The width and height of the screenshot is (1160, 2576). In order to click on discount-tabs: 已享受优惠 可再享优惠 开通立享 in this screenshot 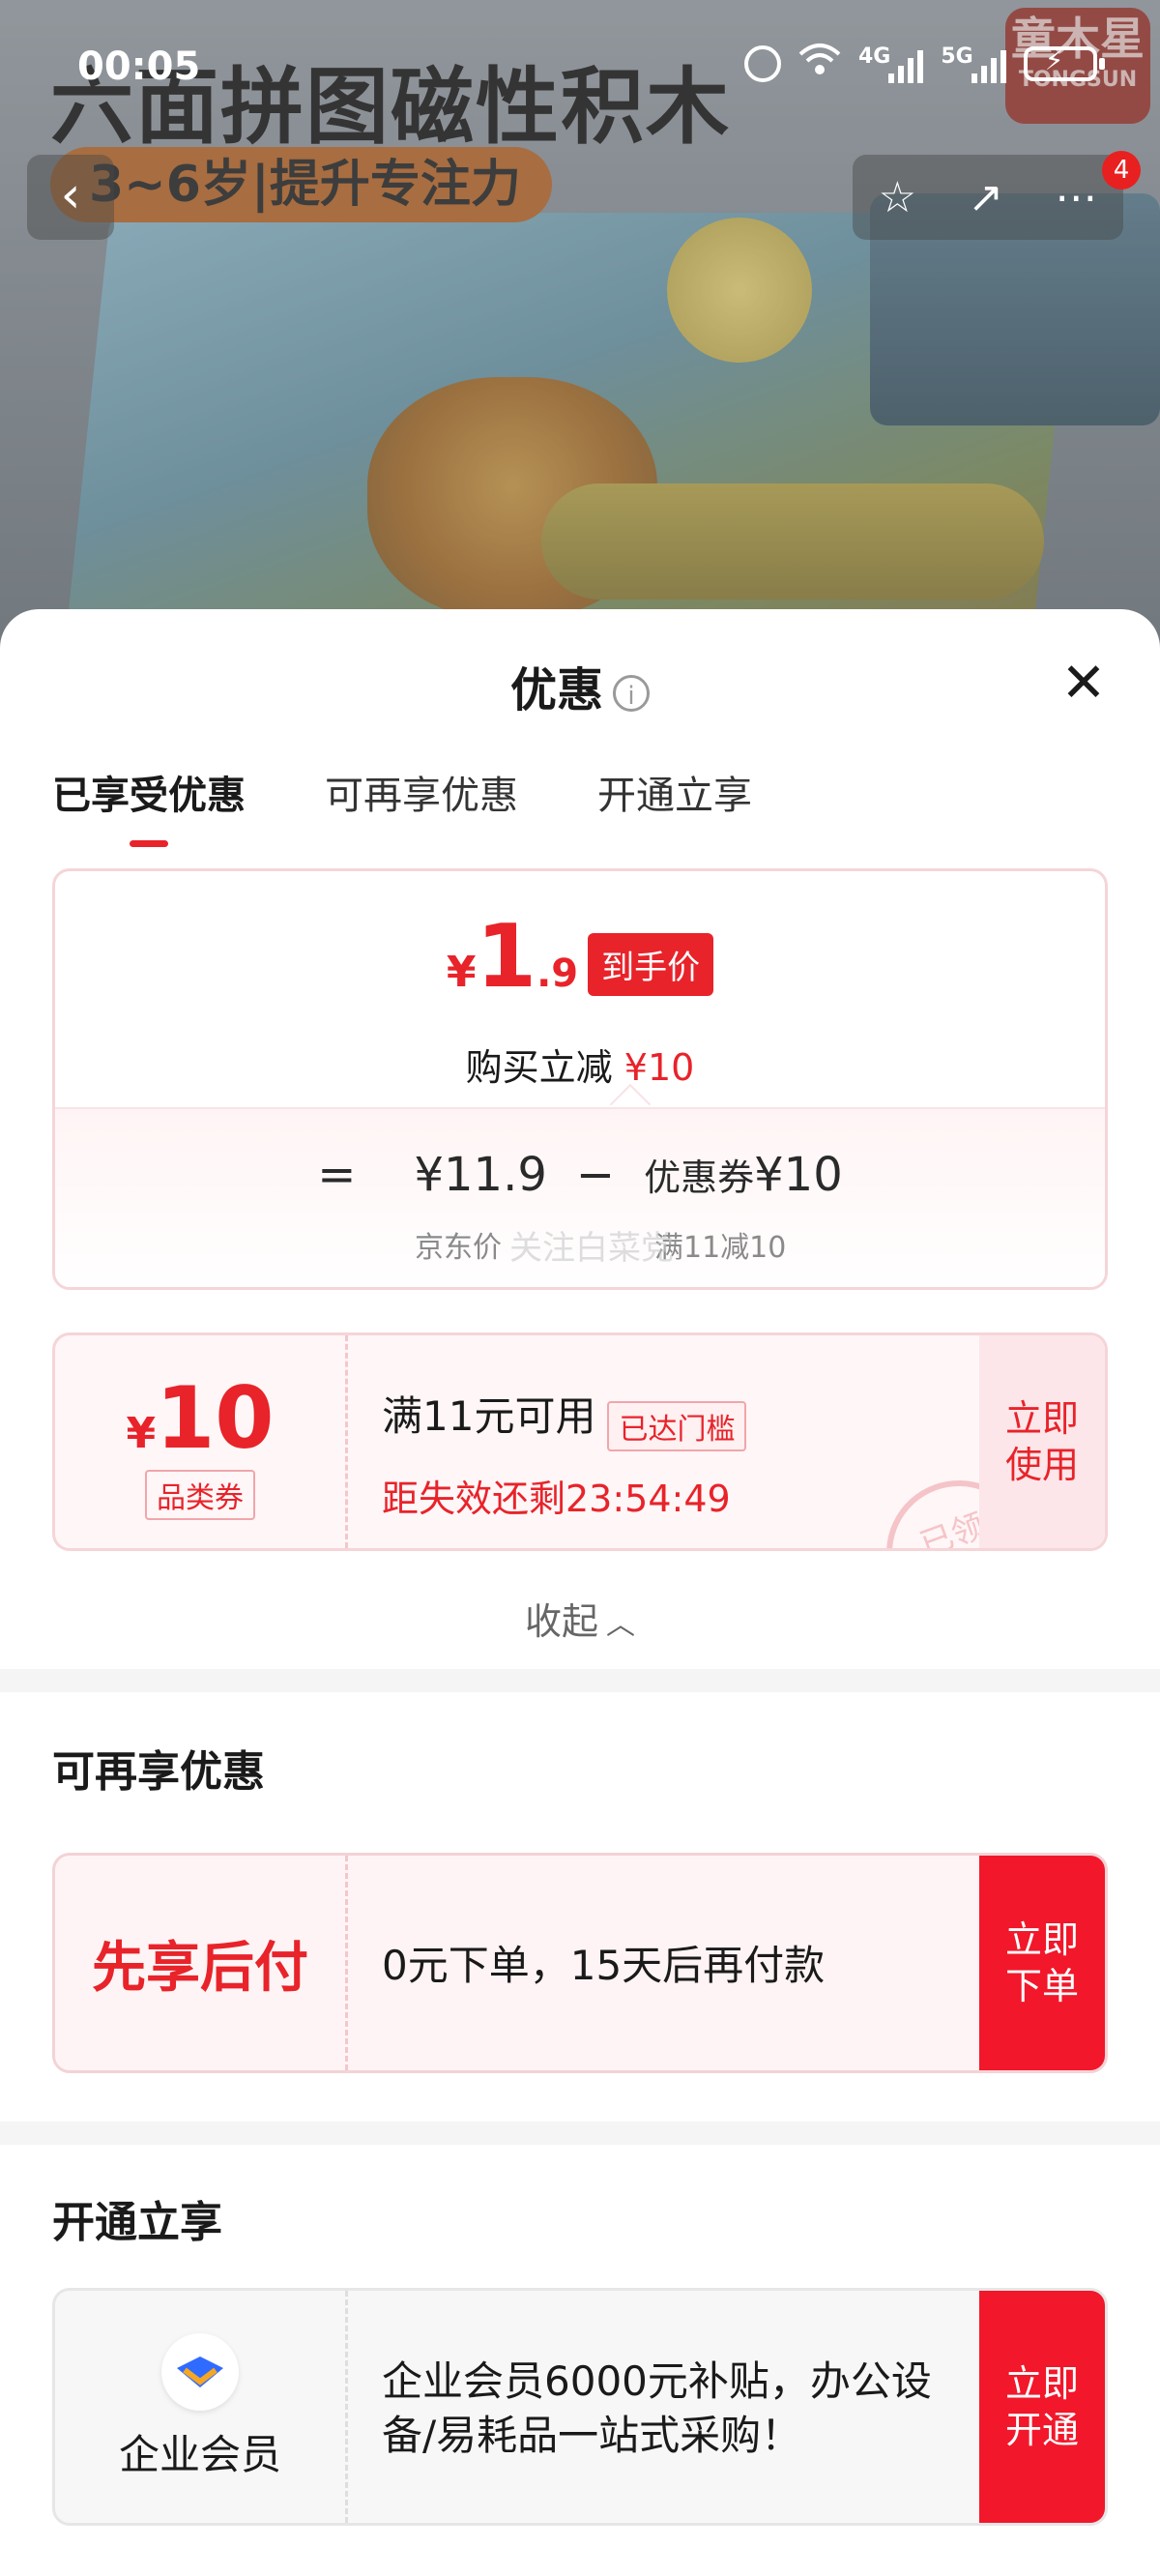, I will do `click(402, 805)`.